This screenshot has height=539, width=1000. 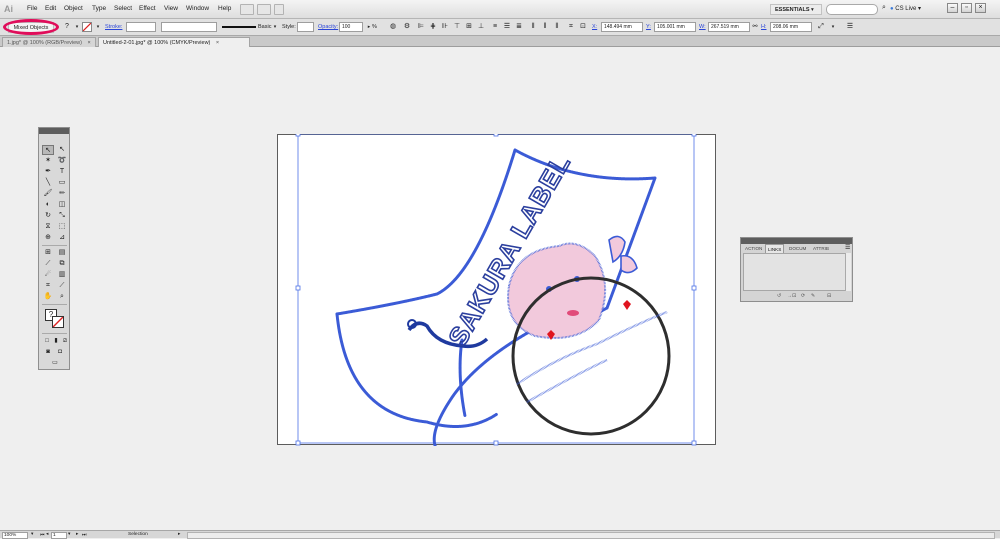 What do you see at coordinates (264, 9) in the screenshot?
I see `arrange-documents-button` at bounding box center [264, 9].